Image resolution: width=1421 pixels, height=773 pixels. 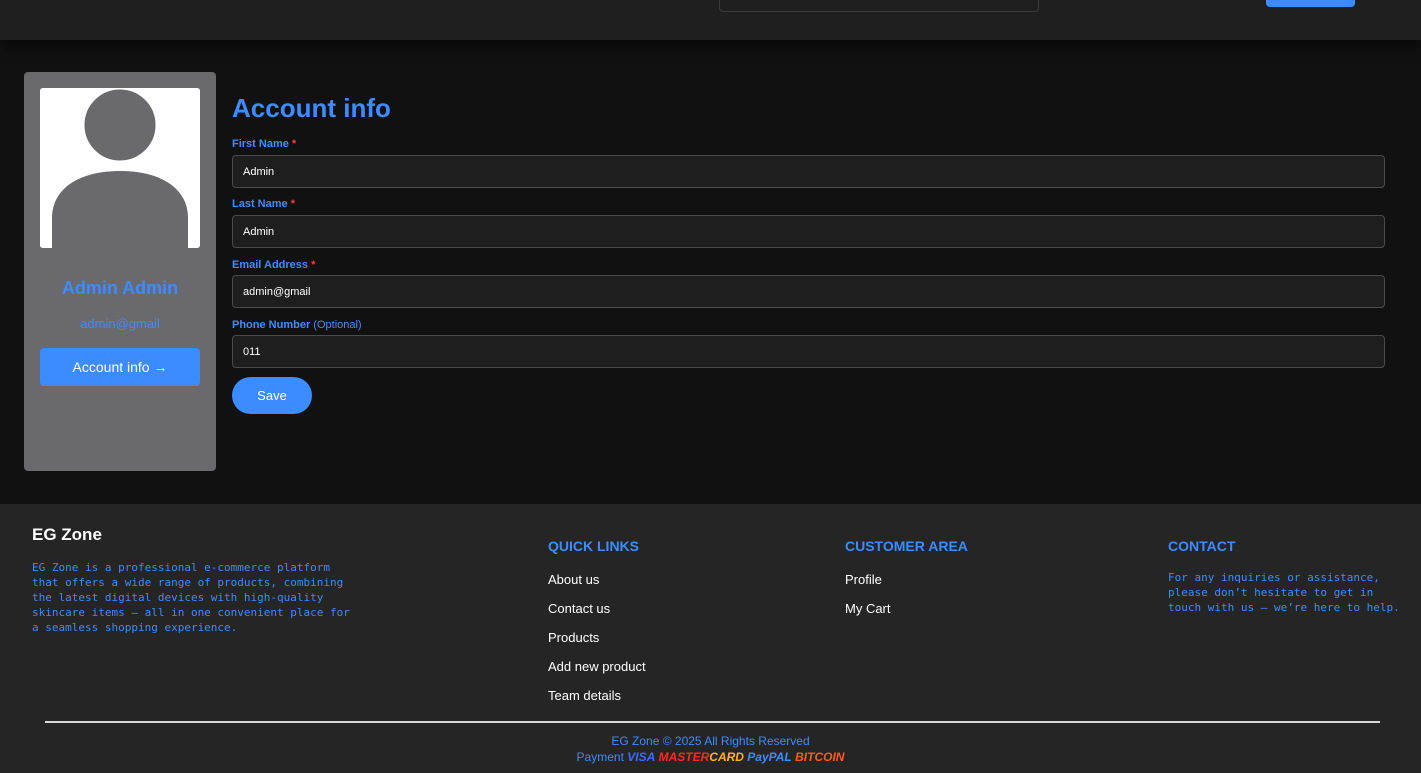 What do you see at coordinates (573, 579) in the screenshot?
I see `link-about-us: About us` at bounding box center [573, 579].